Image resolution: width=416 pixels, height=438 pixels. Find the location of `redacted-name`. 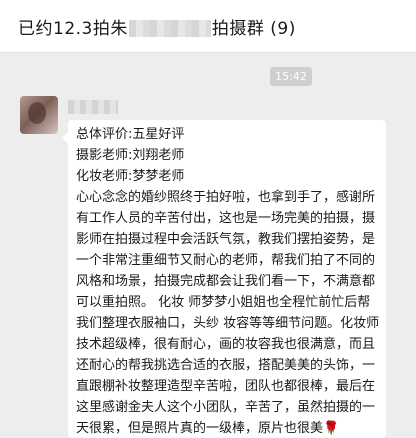

redacted-name is located at coordinates (169, 28).